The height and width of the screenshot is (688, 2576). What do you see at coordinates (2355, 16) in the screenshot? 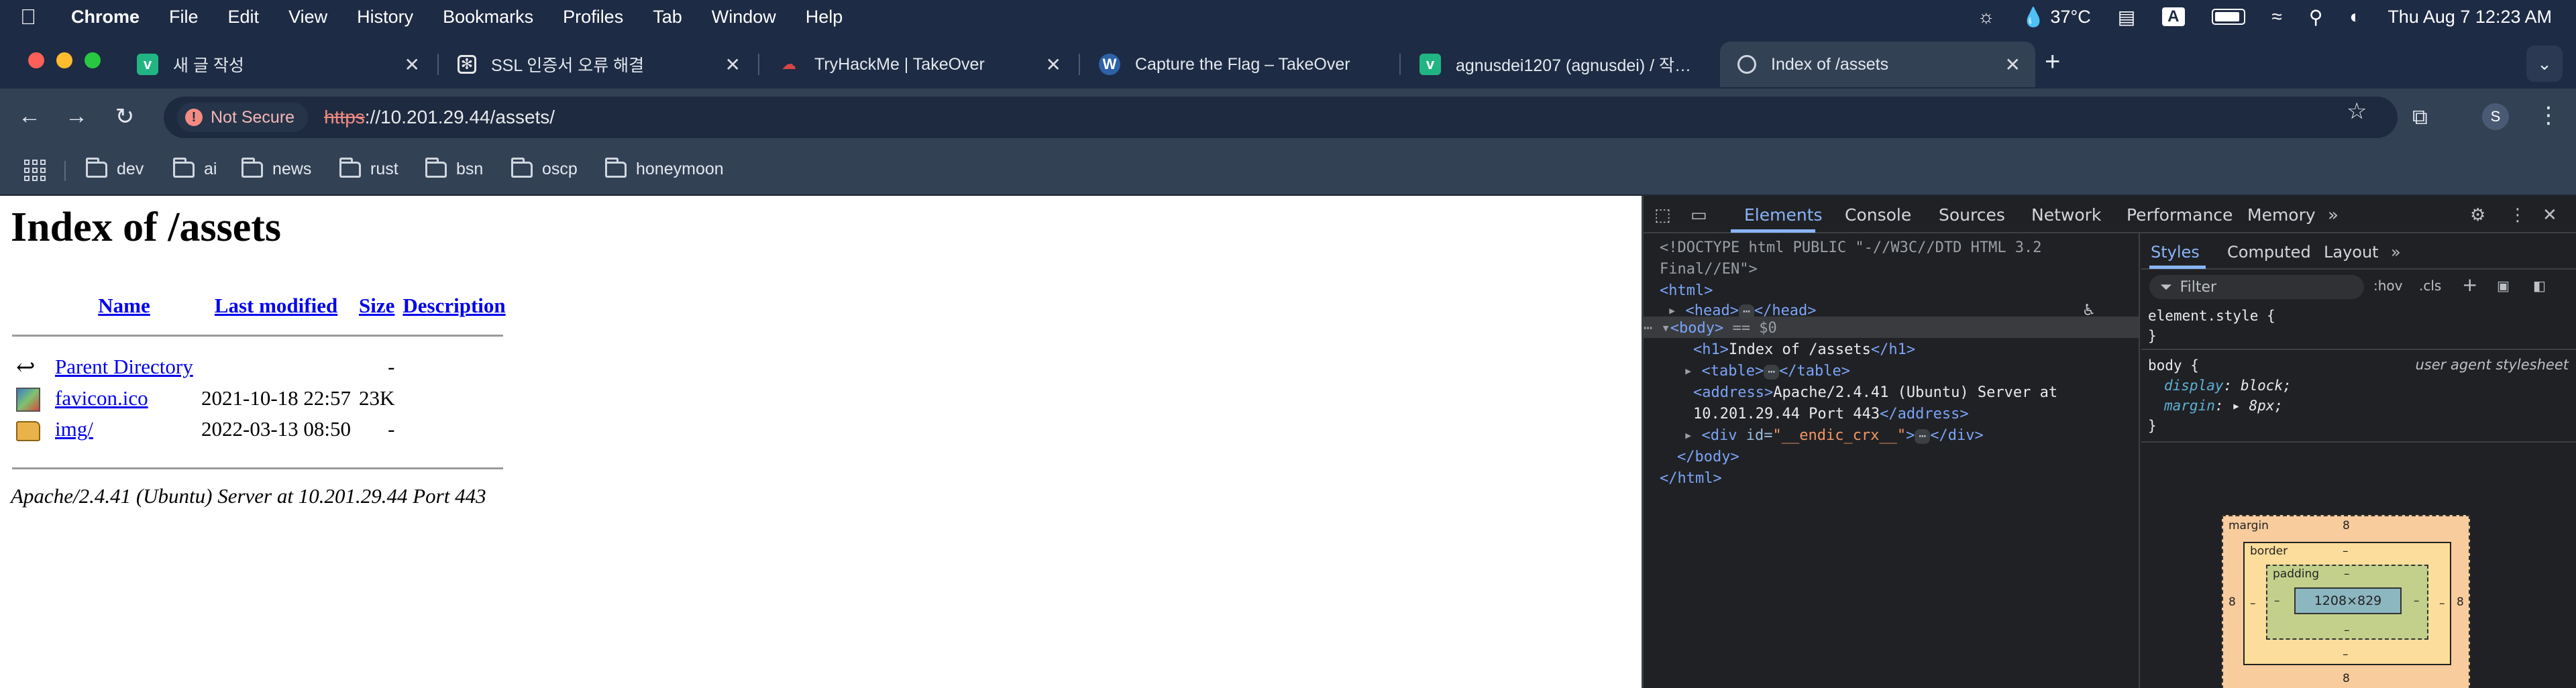
I see `control-center-icon: ◐` at bounding box center [2355, 16].